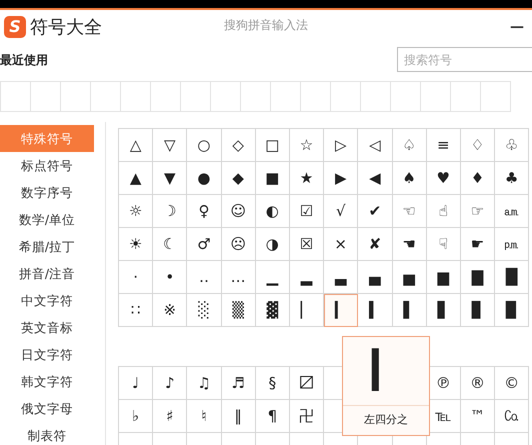 Image resolution: width=532 pixels, height=445 pixels. Describe the element at coordinates (47, 273) in the screenshot. I see `category-tab: 拼音/注音` at that location.